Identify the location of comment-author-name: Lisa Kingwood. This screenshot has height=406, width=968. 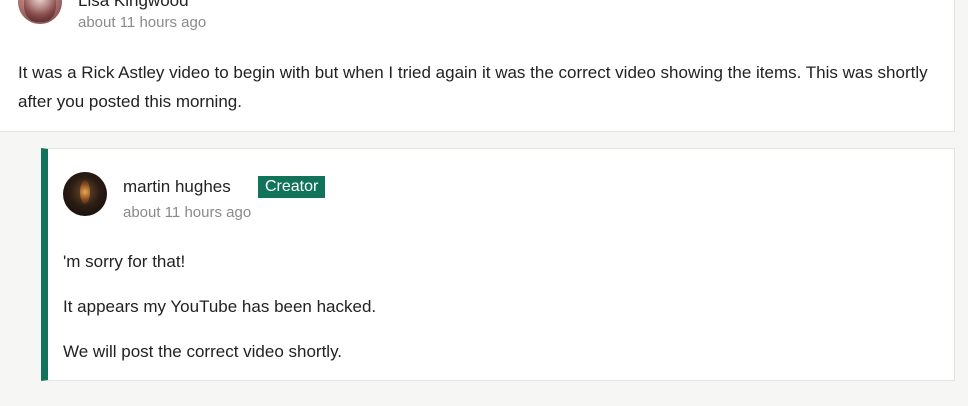
(133, 5).